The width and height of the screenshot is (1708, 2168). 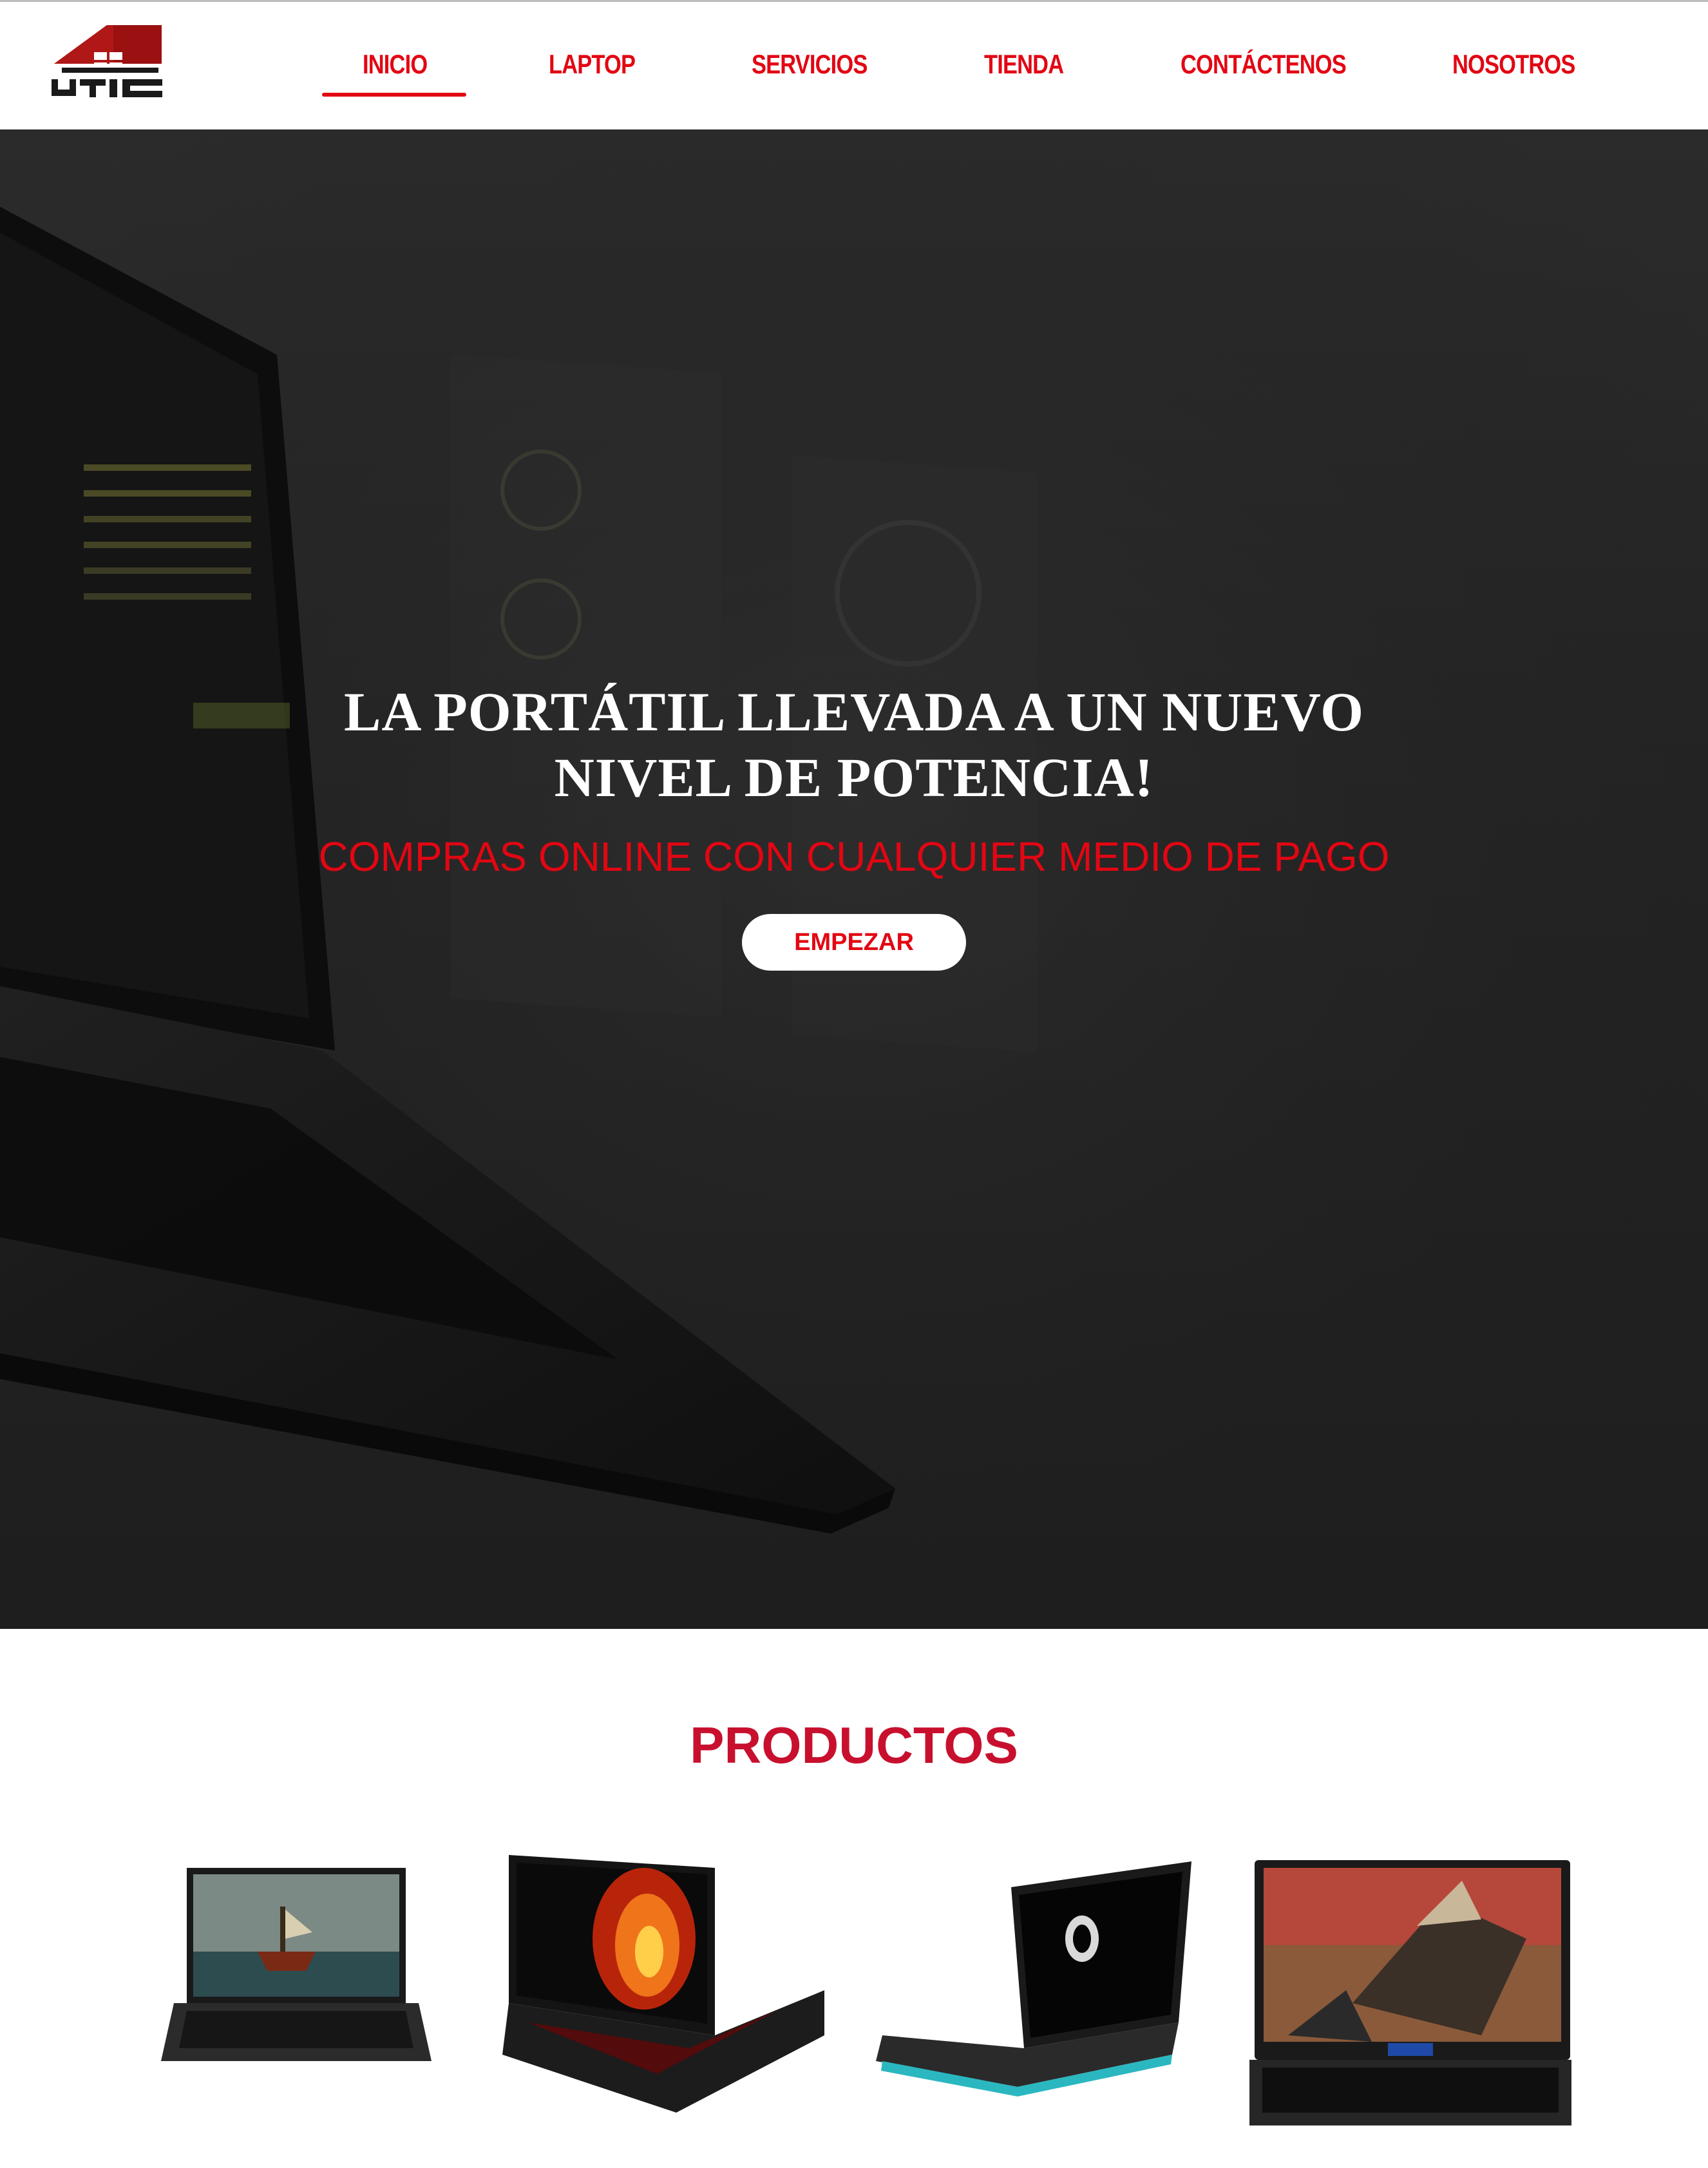 What do you see at coordinates (296, 1964) in the screenshot?
I see `laptop-image-ship-wallpaper-icon` at bounding box center [296, 1964].